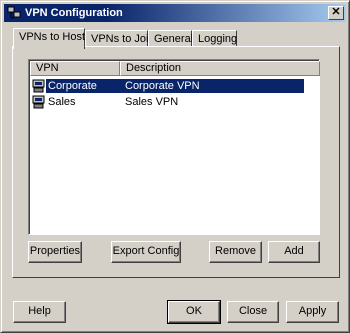 This screenshot has width=350, height=333. I want to click on list-item: Sales Sales VPN, so click(167, 102).